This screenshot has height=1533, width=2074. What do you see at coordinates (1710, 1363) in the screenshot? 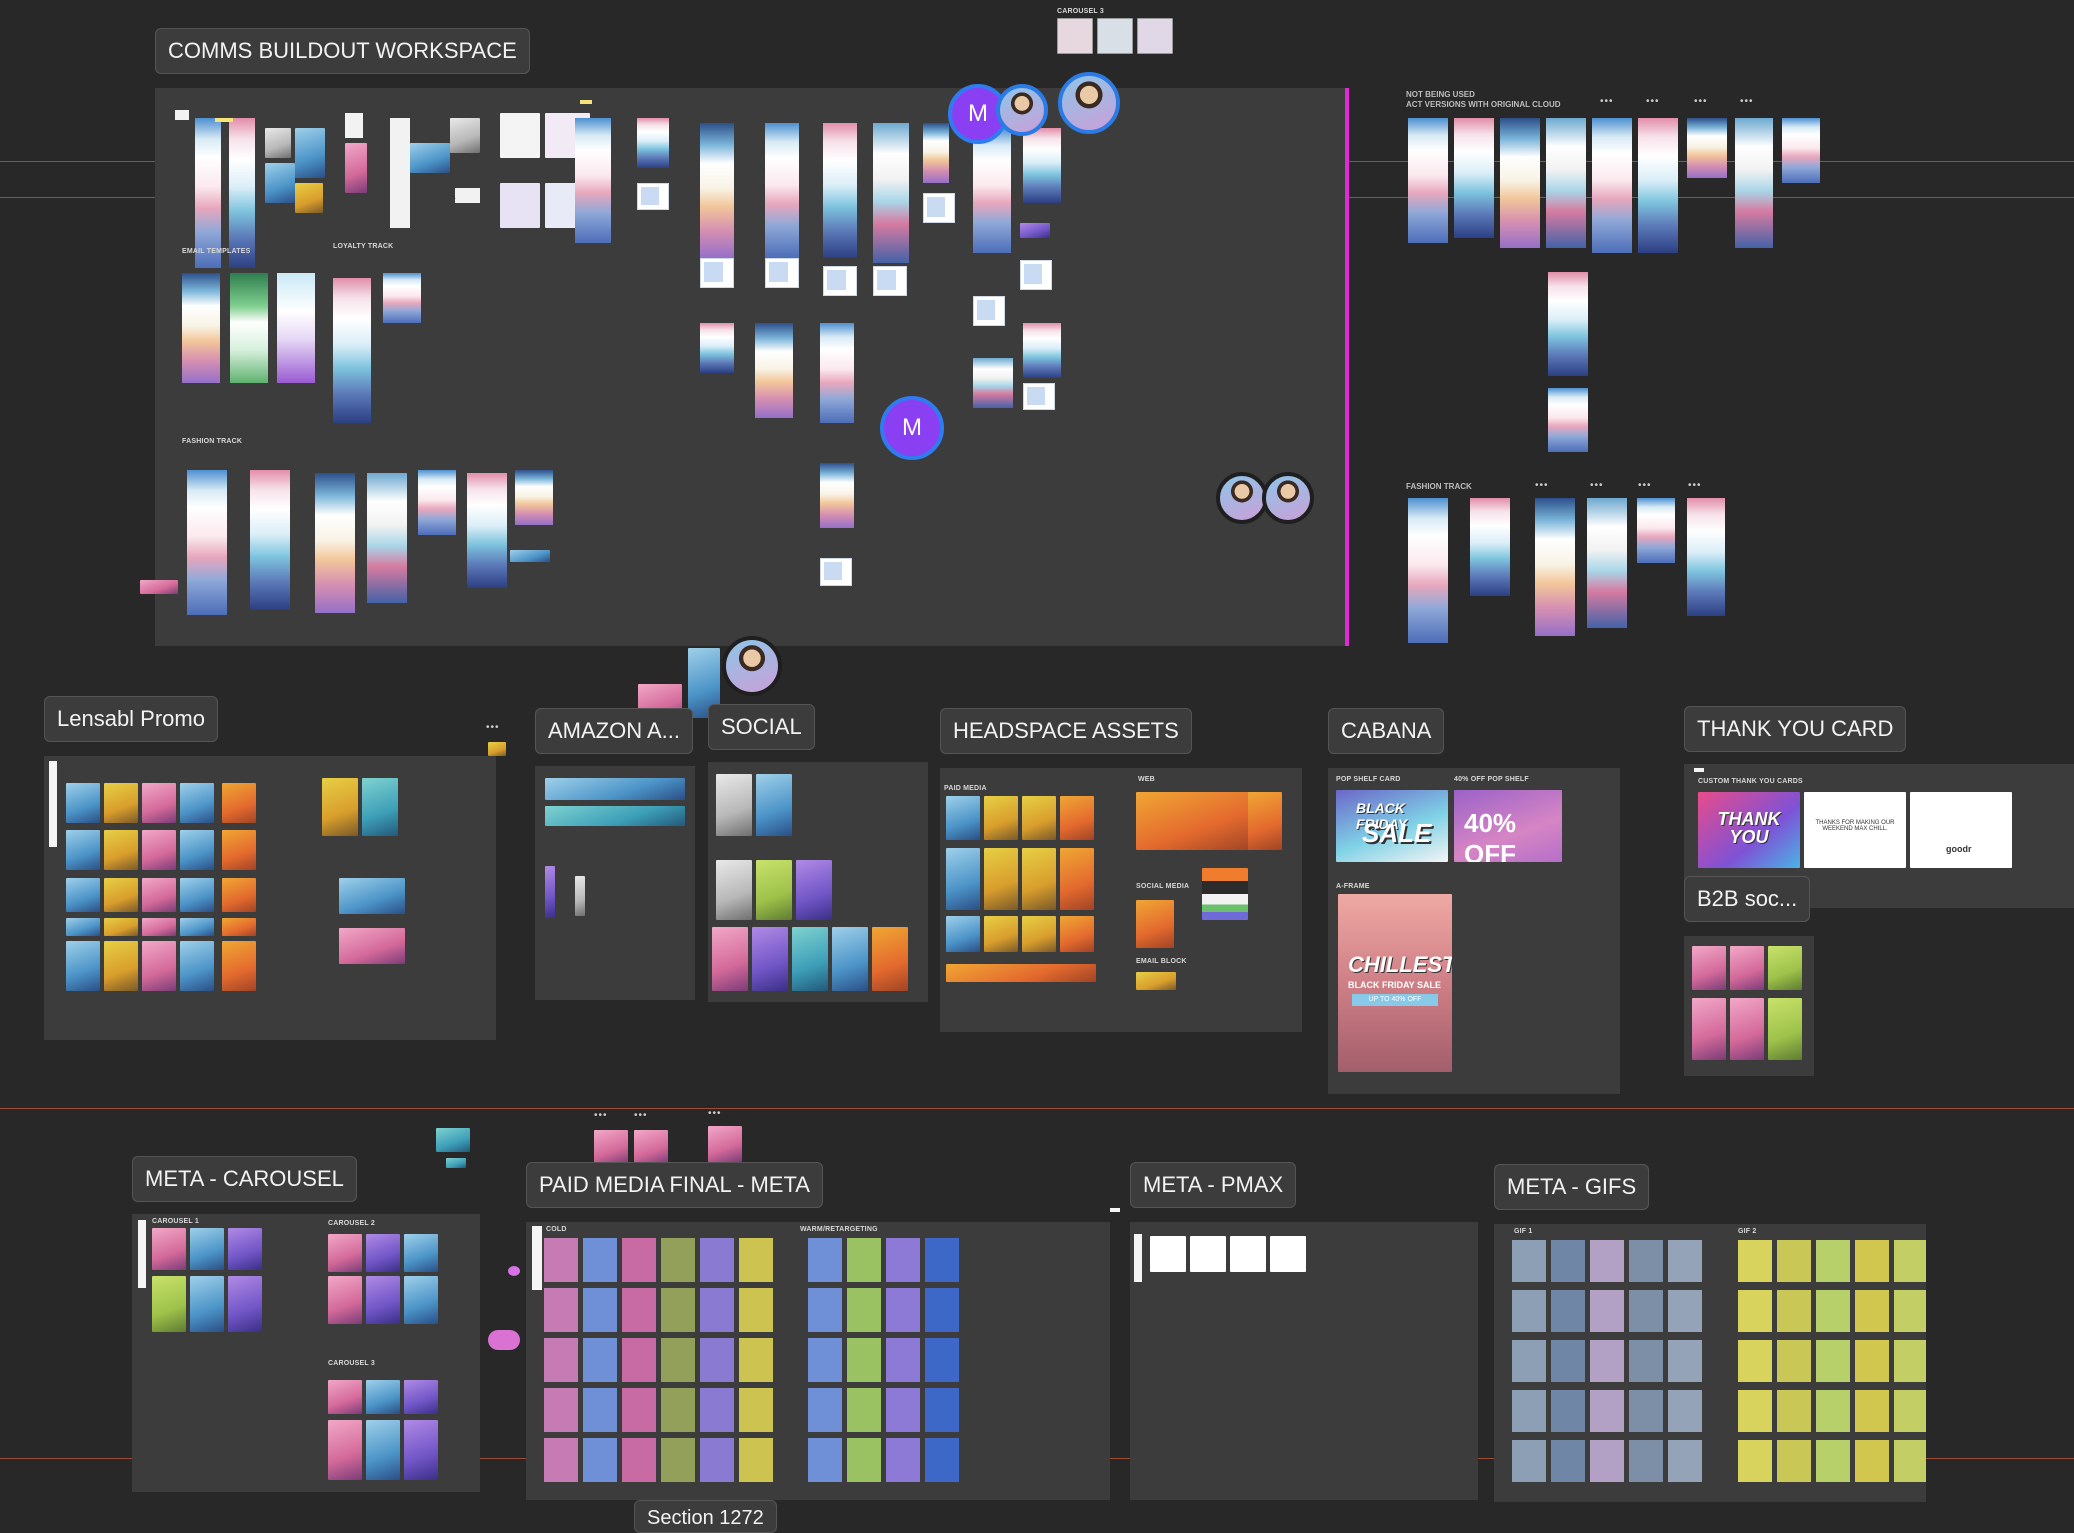
I see `meta-gifs-frame: GIF 1 GIF 2` at bounding box center [1710, 1363].